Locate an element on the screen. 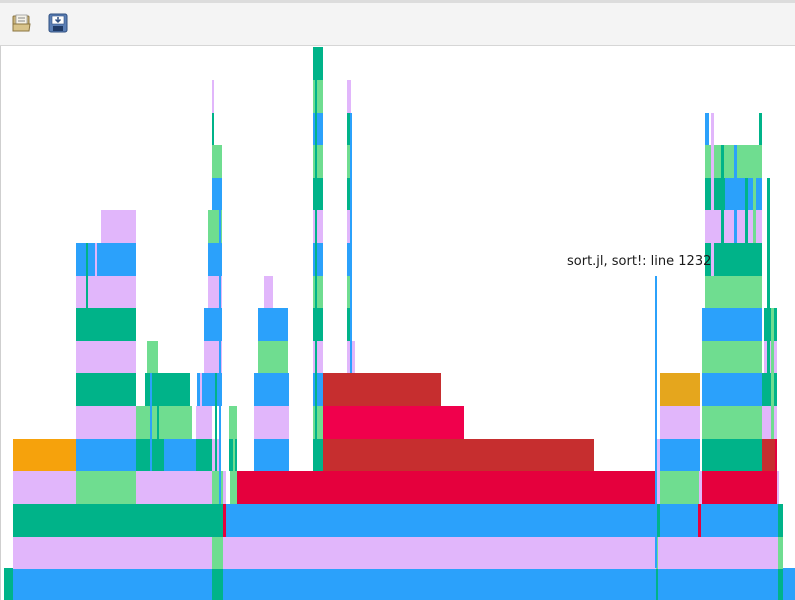  folder-open-icon is located at coordinates (22, 25).